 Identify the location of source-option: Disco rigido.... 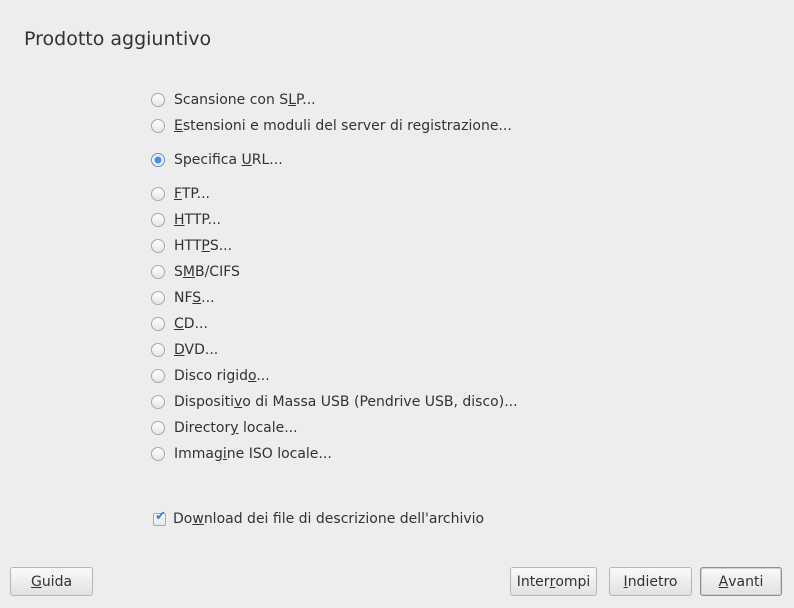
(210, 376).